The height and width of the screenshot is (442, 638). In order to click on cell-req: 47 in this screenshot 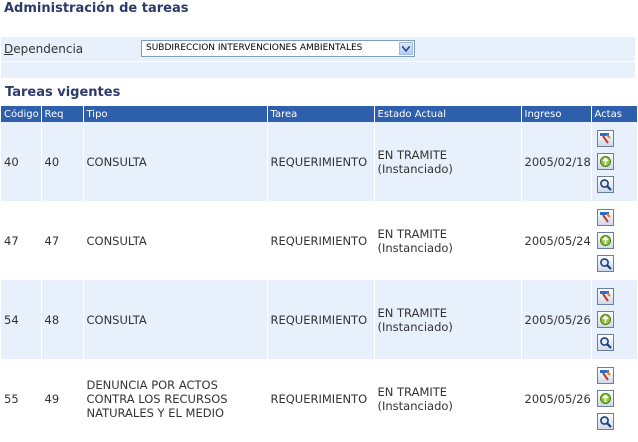, I will do `click(61, 240)`.